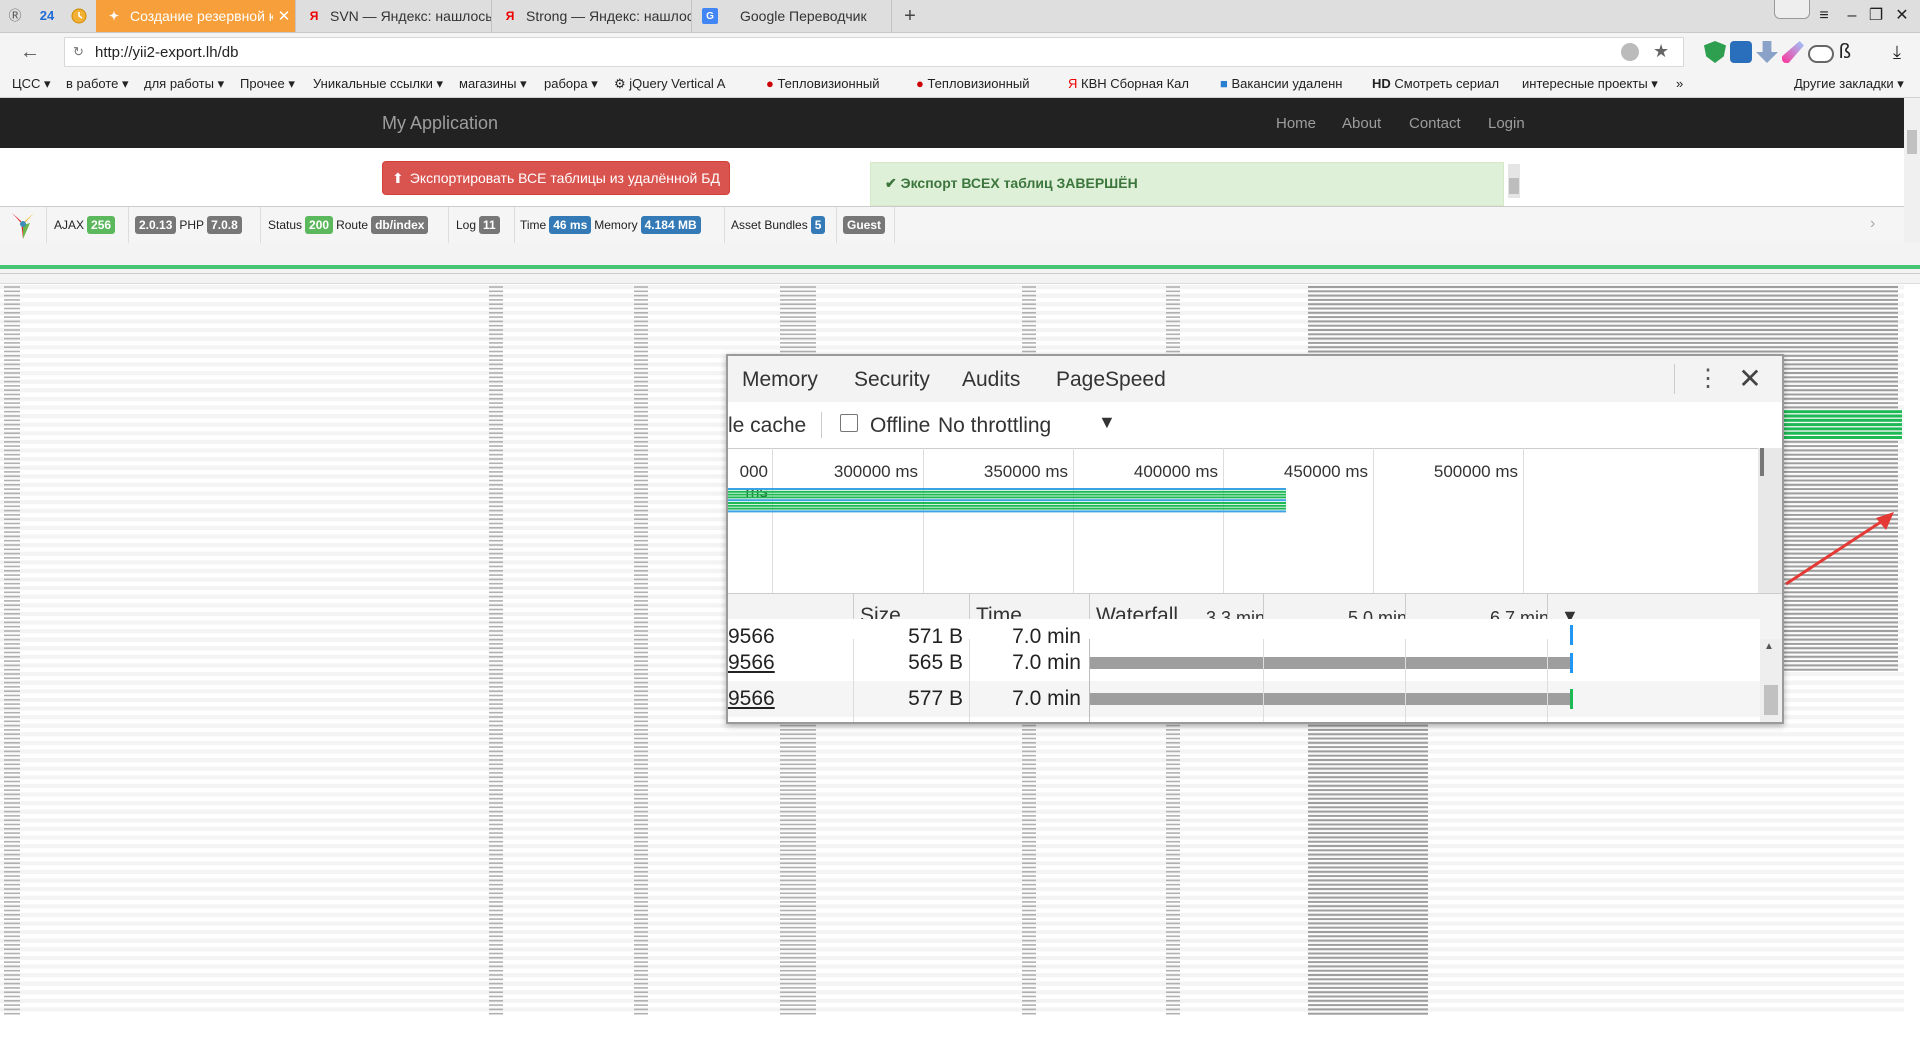 The height and width of the screenshot is (1040, 1920). What do you see at coordinates (571, 84) in the screenshot?
I see `bookmark-folder: рабора ▾` at bounding box center [571, 84].